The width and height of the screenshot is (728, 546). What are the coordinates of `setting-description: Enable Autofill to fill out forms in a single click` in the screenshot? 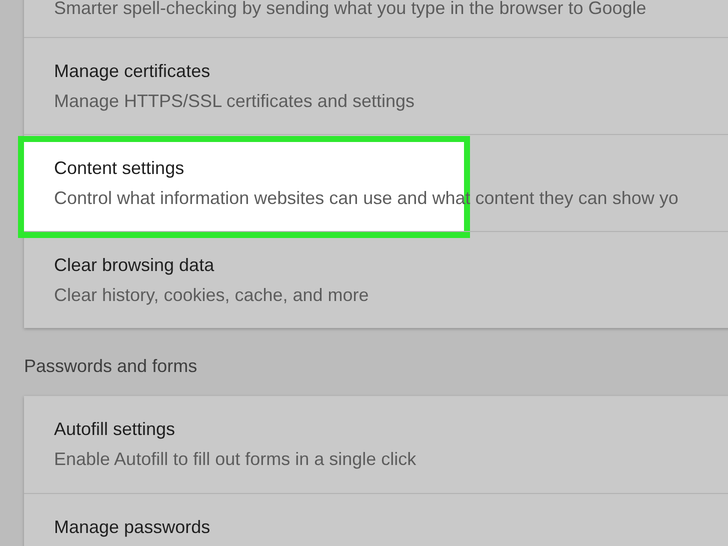 It's located at (235, 459).